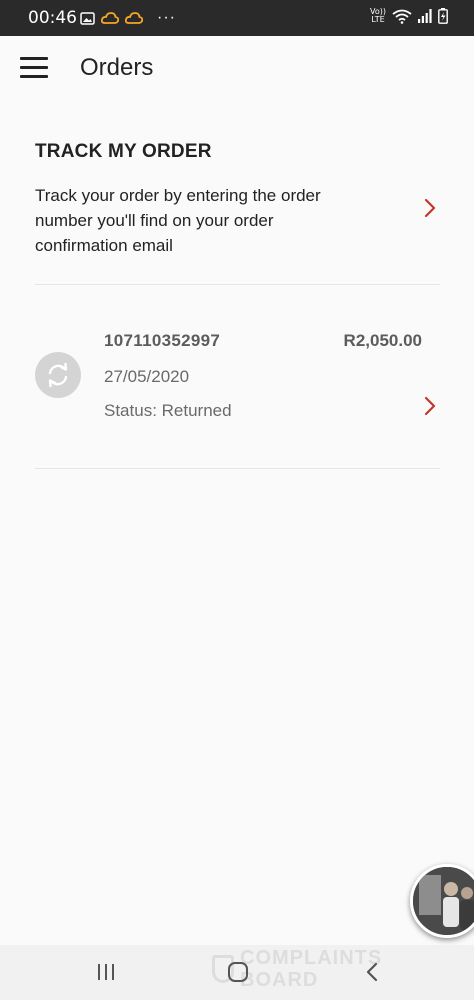  What do you see at coordinates (168, 410) in the screenshot?
I see `order-status: Status: Returned` at bounding box center [168, 410].